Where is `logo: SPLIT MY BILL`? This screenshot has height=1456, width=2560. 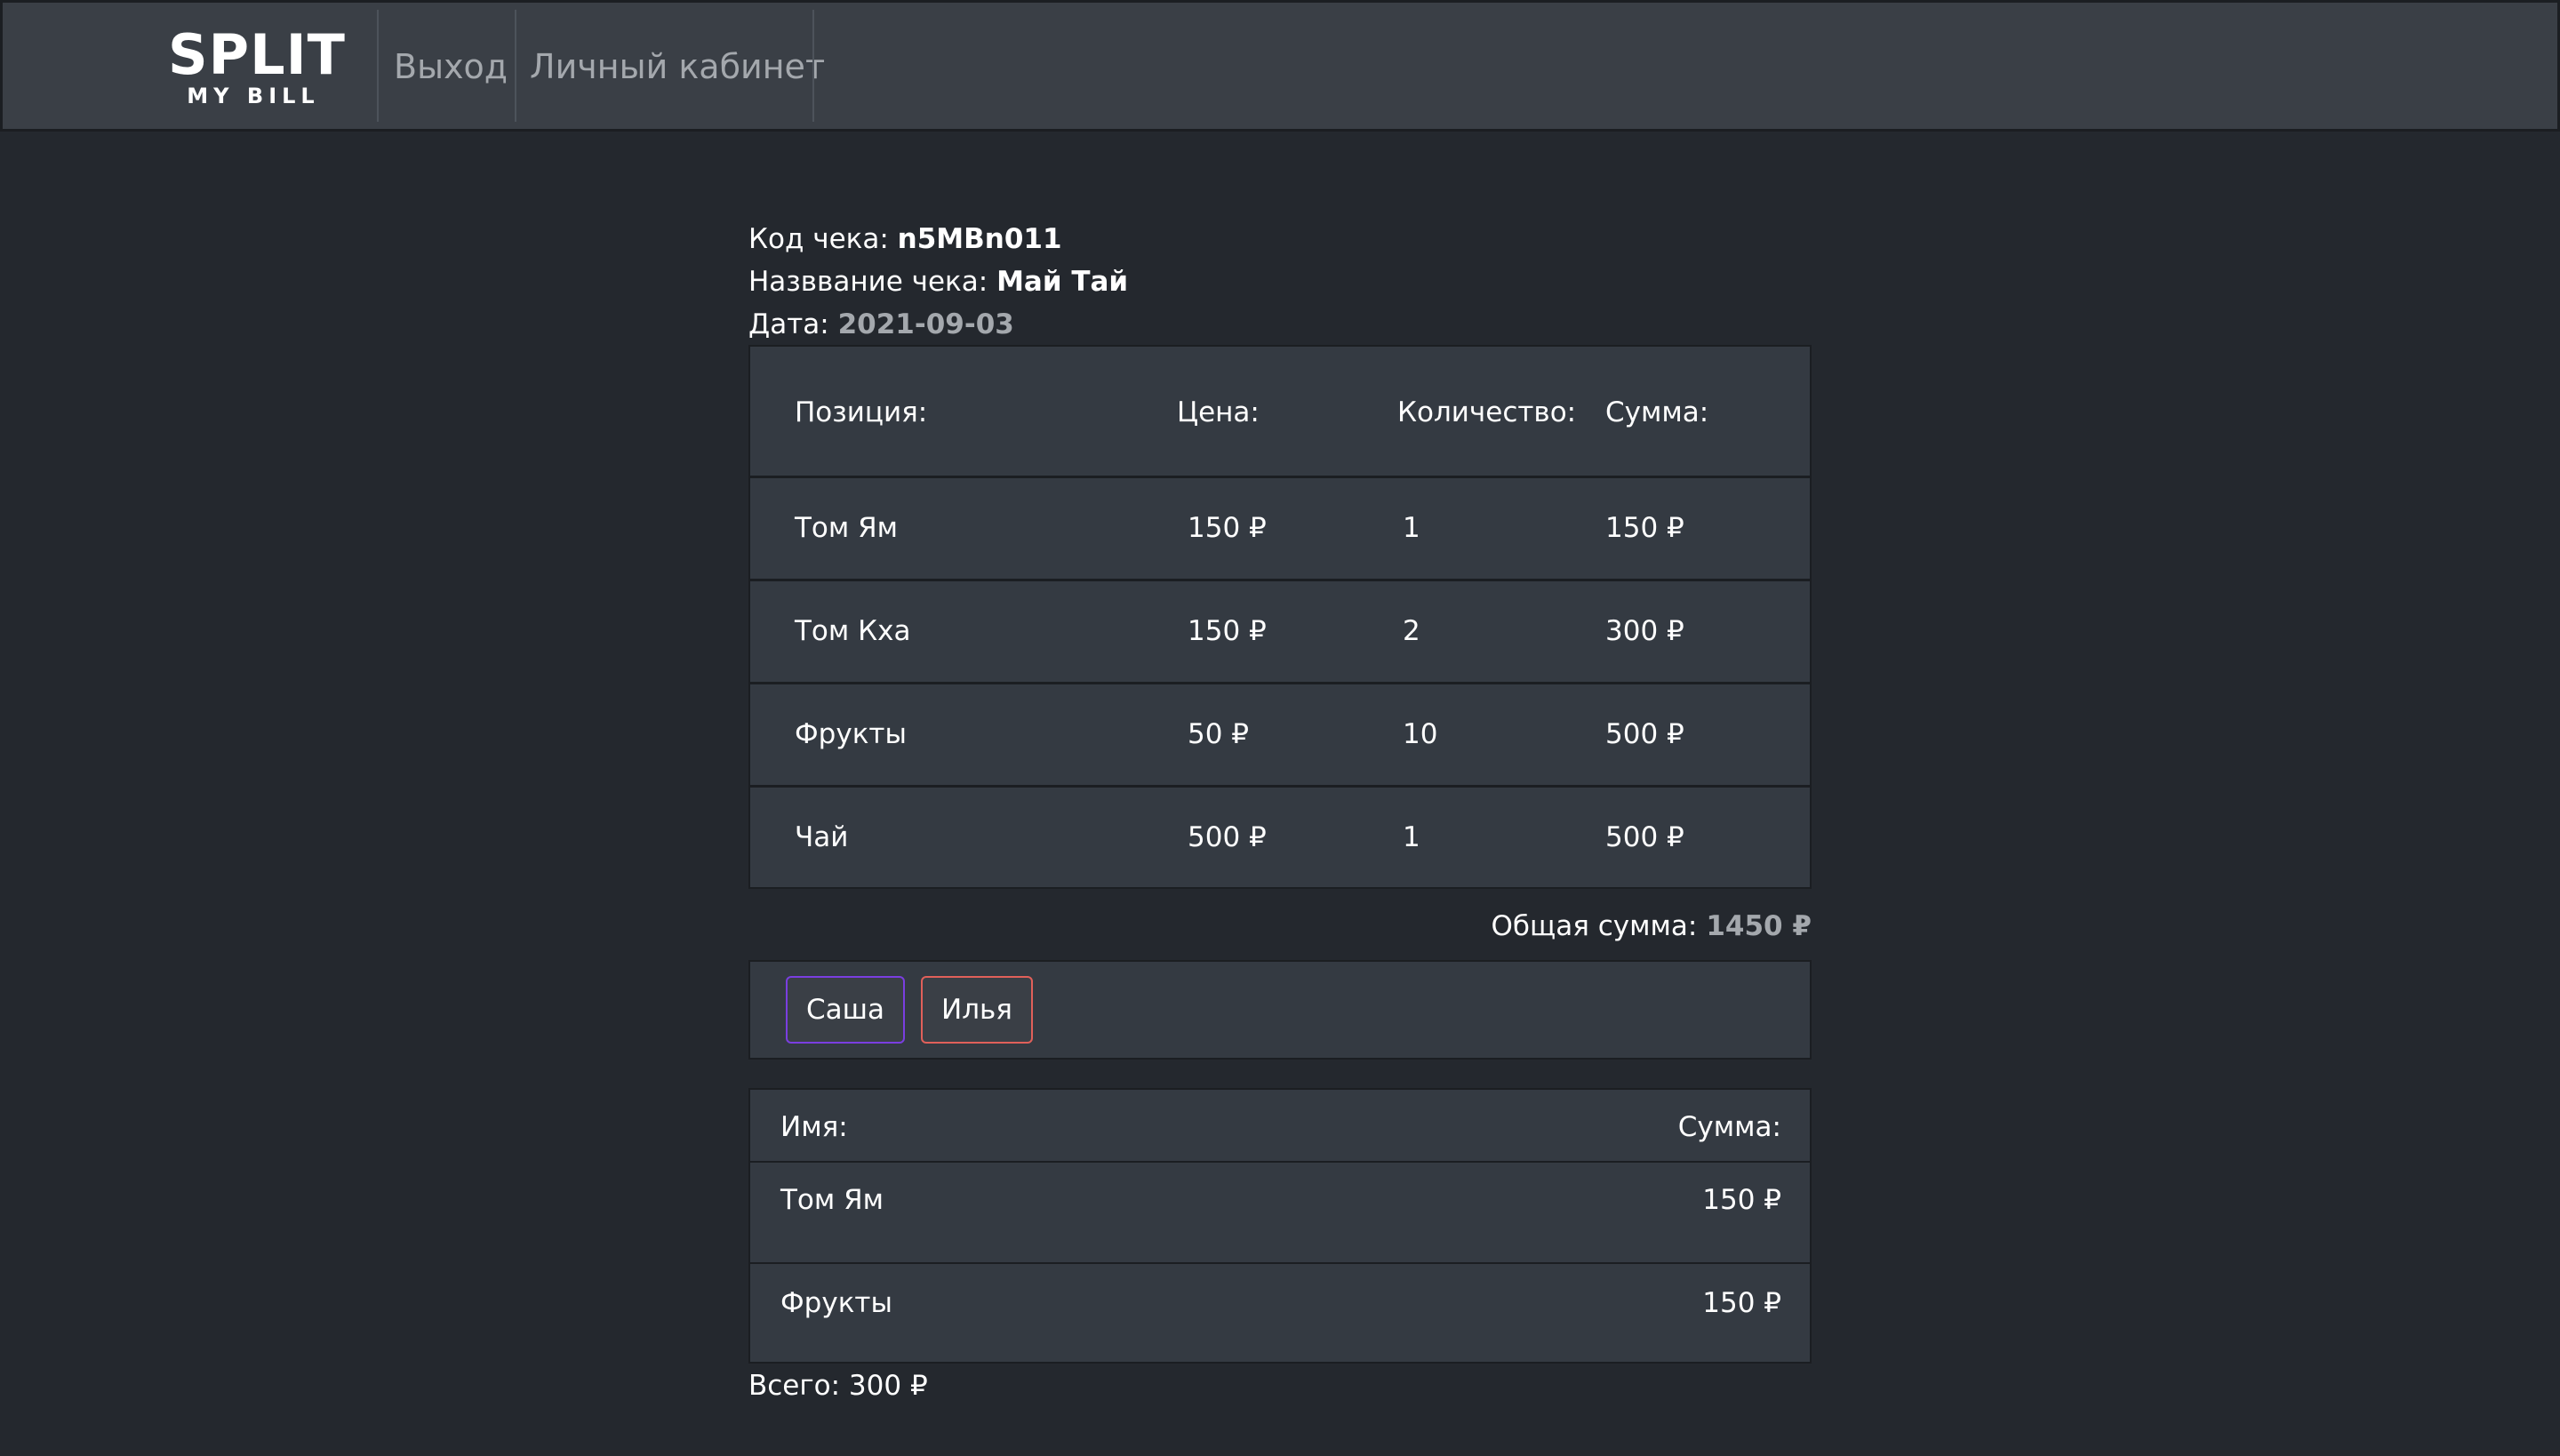 logo: SPLIT MY BILL is located at coordinates (257, 66).